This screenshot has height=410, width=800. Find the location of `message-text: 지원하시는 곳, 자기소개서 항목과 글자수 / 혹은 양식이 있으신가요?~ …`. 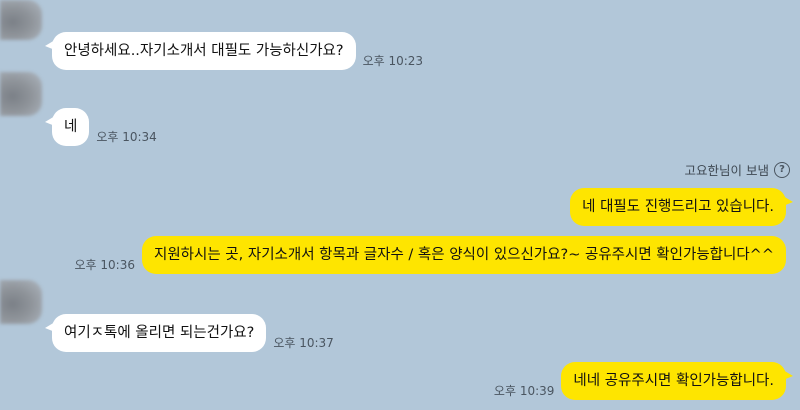

message-text: 지원하시는 곳, 자기소개서 항목과 글자수 / 혹은 양식이 있으신가요?~ … is located at coordinates (464, 255).